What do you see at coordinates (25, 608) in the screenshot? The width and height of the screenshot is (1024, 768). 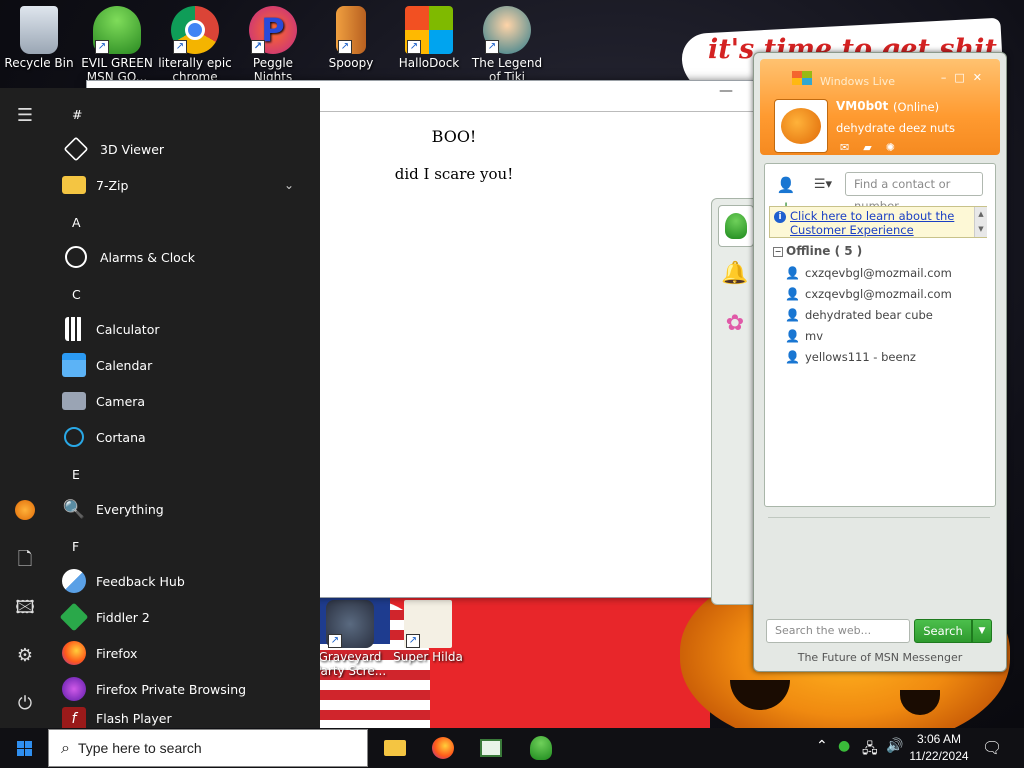 I see `pictures-icon: 🖾` at bounding box center [25, 608].